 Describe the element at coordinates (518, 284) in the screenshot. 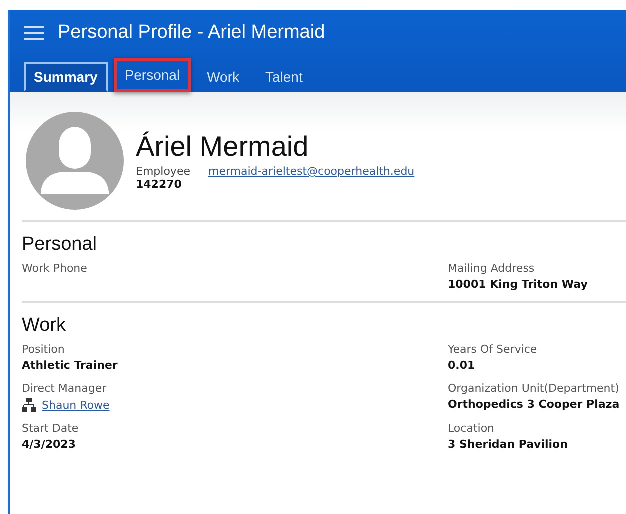

I see `field-value: 10001 King Triton Way` at that location.